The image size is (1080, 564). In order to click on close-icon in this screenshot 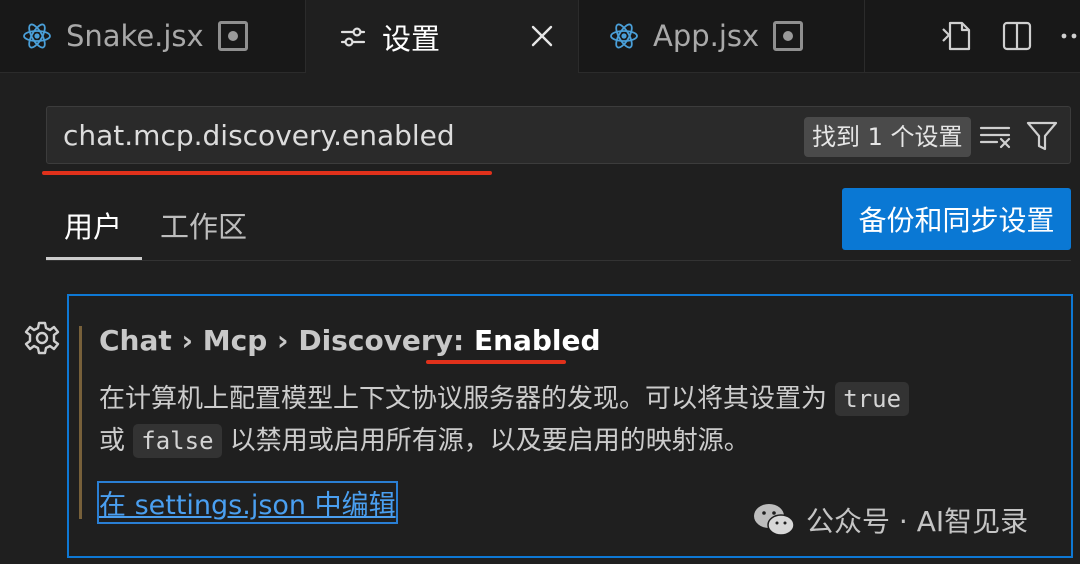, I will do `click(542, 36)`.